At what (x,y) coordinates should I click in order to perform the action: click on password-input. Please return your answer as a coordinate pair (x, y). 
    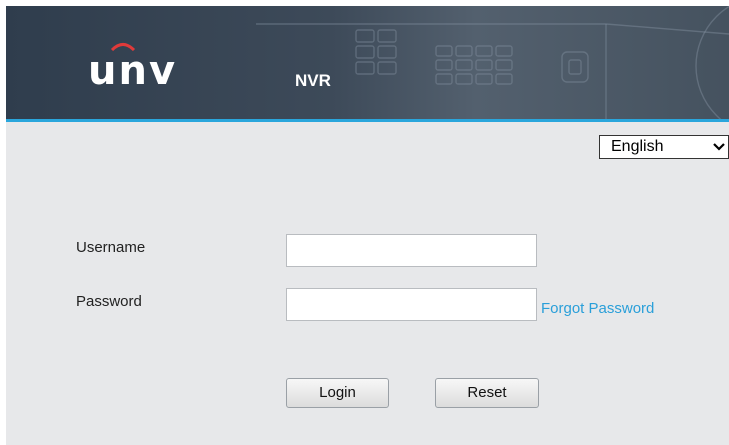
    Looking at the image, I should click on (411, 304).